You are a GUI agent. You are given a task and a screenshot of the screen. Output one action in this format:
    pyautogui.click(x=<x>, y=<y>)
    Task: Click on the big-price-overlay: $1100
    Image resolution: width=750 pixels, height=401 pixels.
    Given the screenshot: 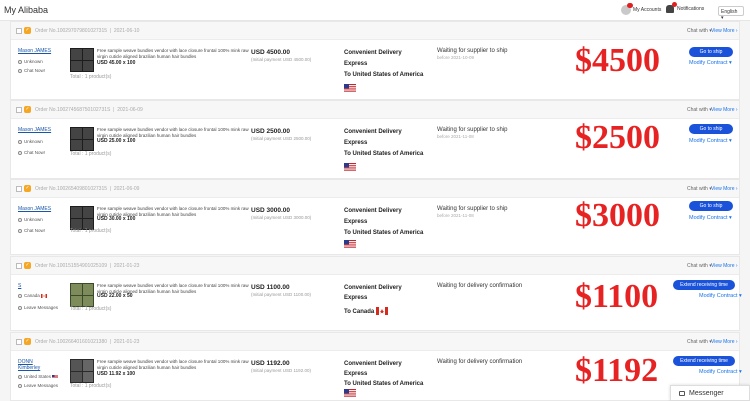 What is the action you would take?
    pyautogui.click(x=617, y=296)
    